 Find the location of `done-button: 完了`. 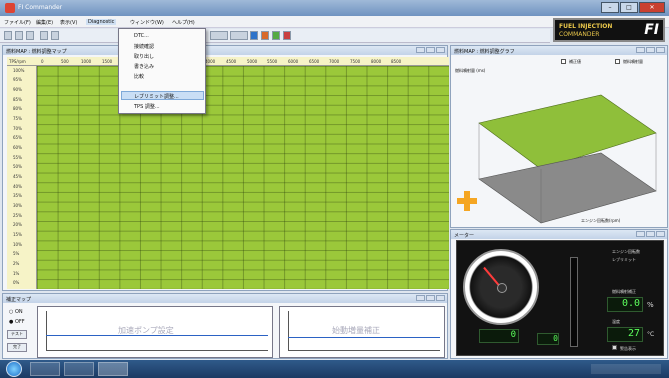

done-button: 完了 is located at coordinates (17, 347).